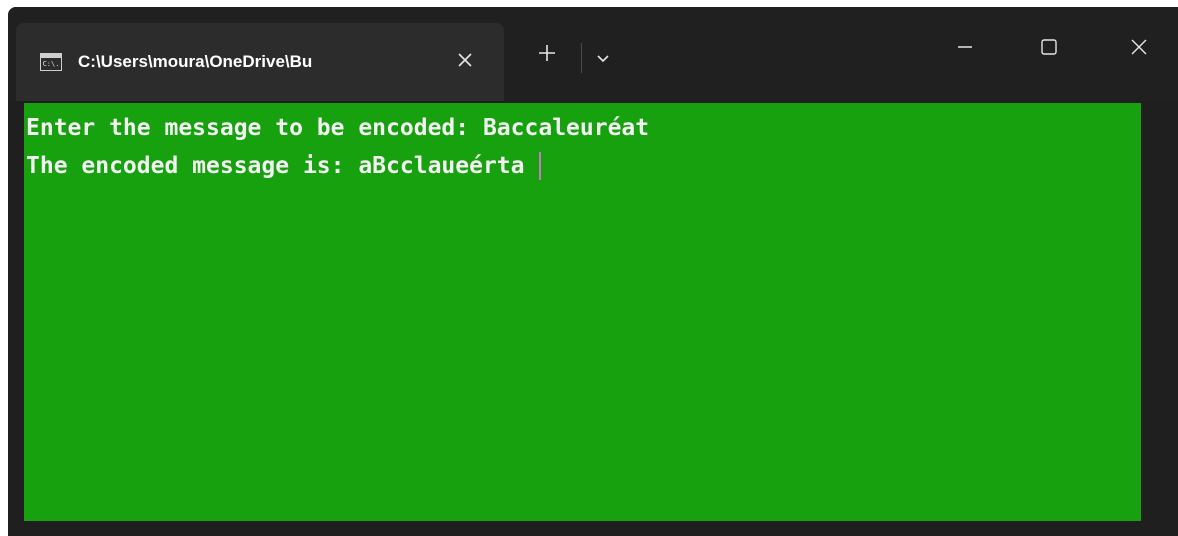  I want to click on plus-icon, so click(547, 53).